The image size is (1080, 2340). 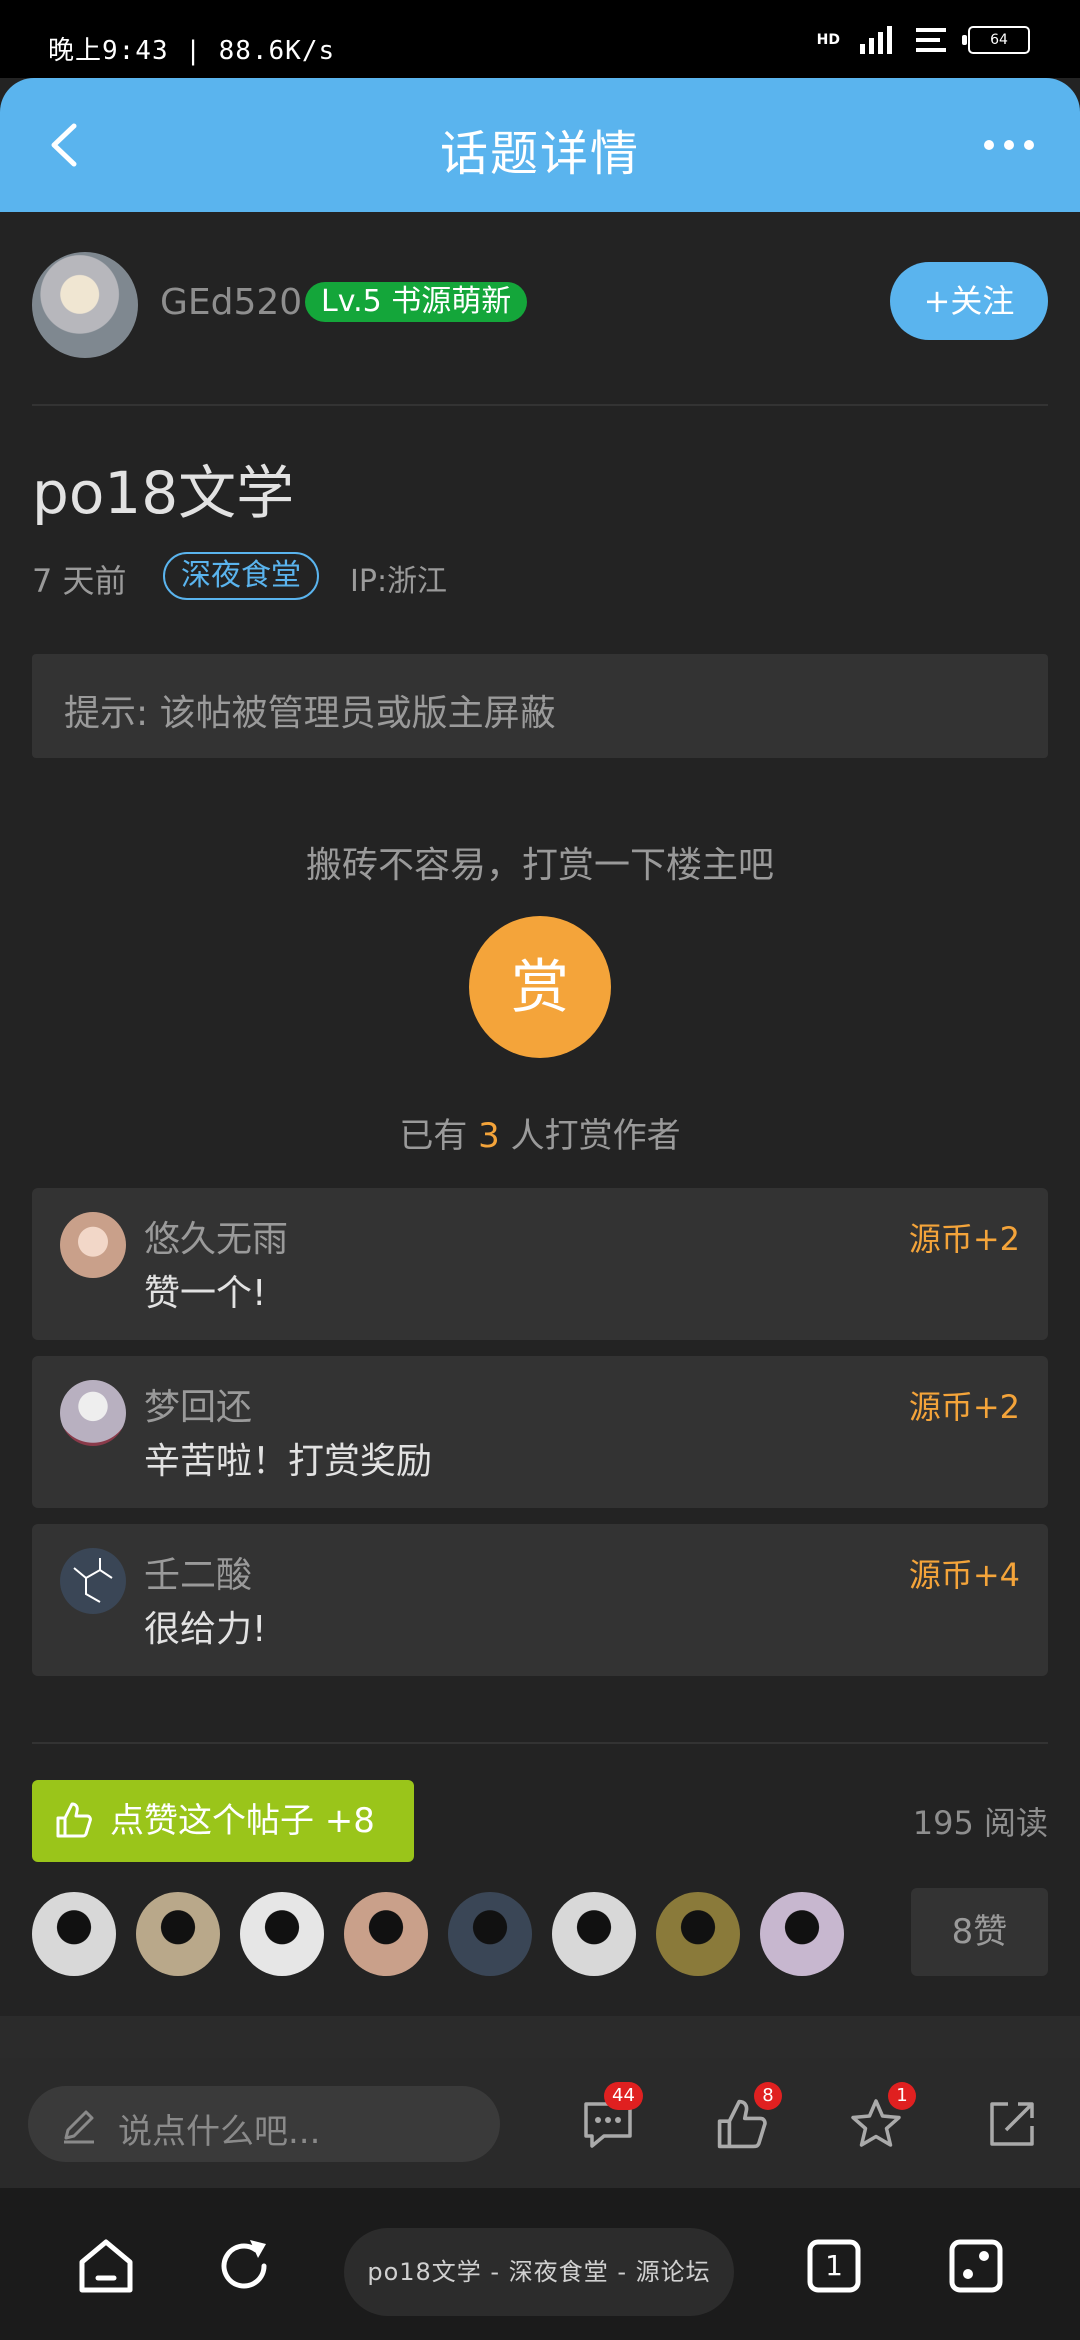 What do you see at coordinates (931, 40) in the screenshot?
I see `wifi-icon` at bounding box center [931, 40].